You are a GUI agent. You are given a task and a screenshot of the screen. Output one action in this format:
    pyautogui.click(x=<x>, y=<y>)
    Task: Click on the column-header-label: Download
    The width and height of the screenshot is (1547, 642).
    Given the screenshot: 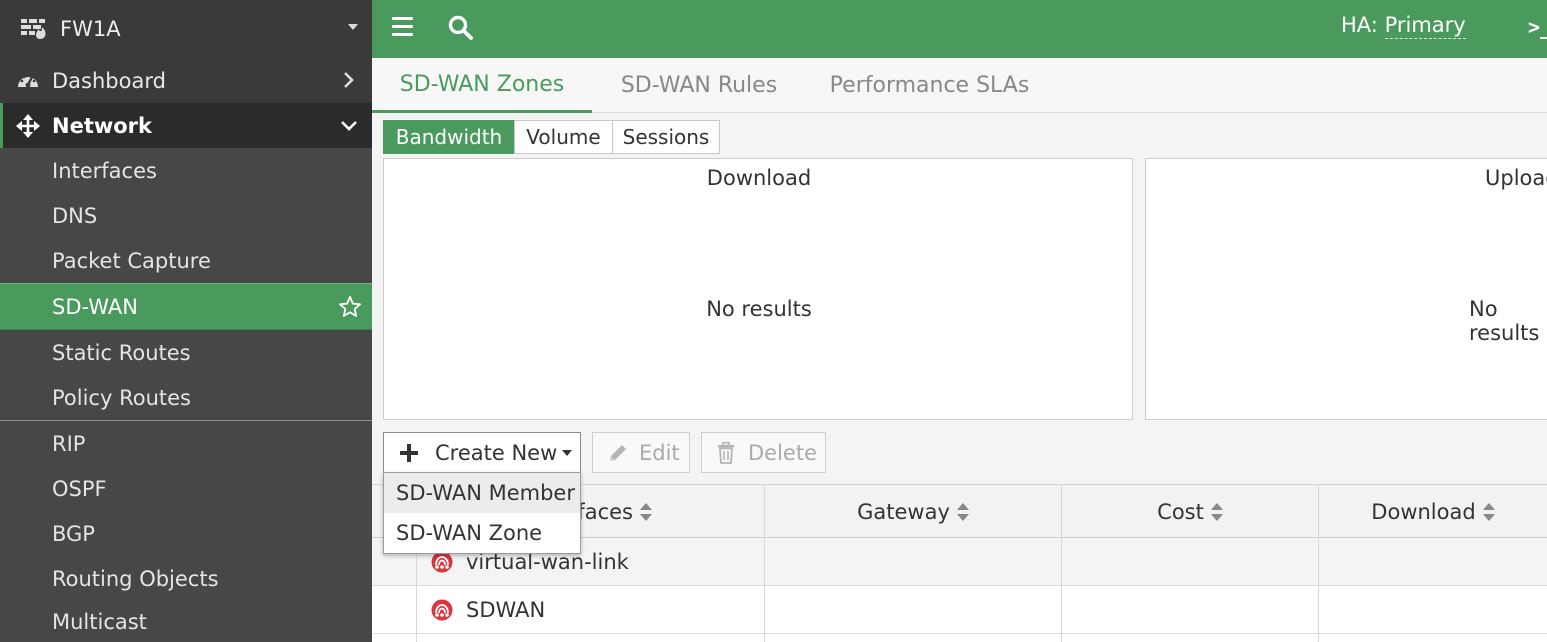 What is the action you would take?
    pyautogui.click(x=1423, y=512)
    